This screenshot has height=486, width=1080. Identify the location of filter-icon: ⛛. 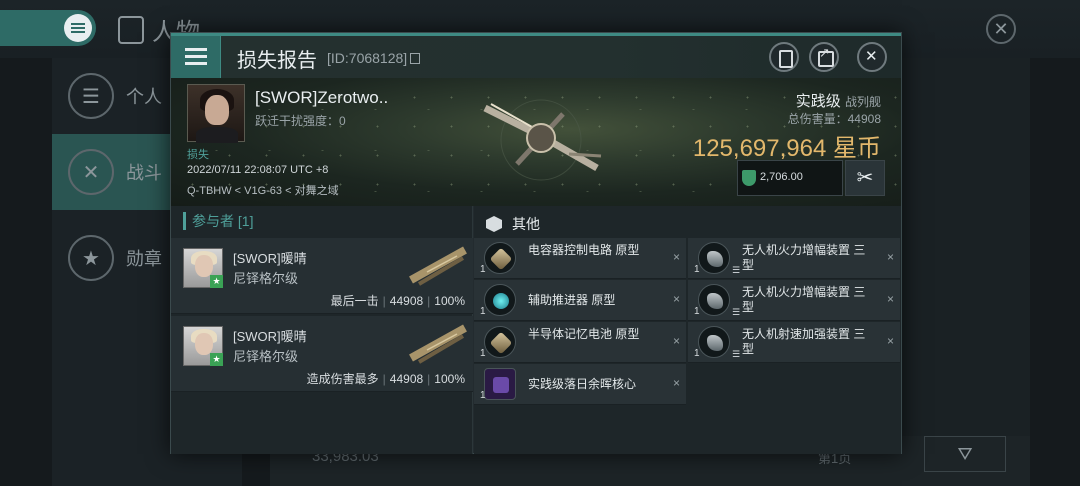
(965, 454).